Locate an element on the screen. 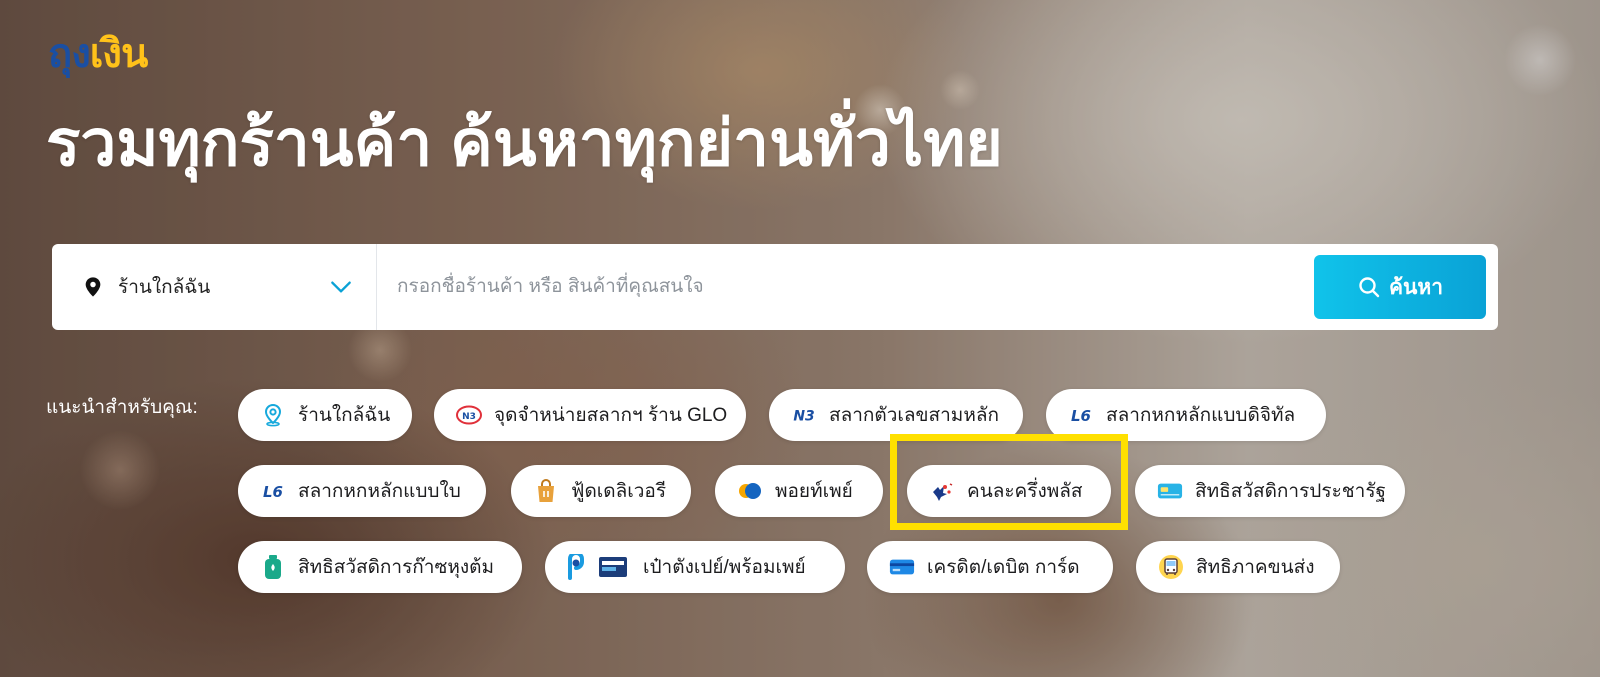 The image size is (1600, 677). brand-logo: ถุงเงิน is located at coordinates (98, 54).